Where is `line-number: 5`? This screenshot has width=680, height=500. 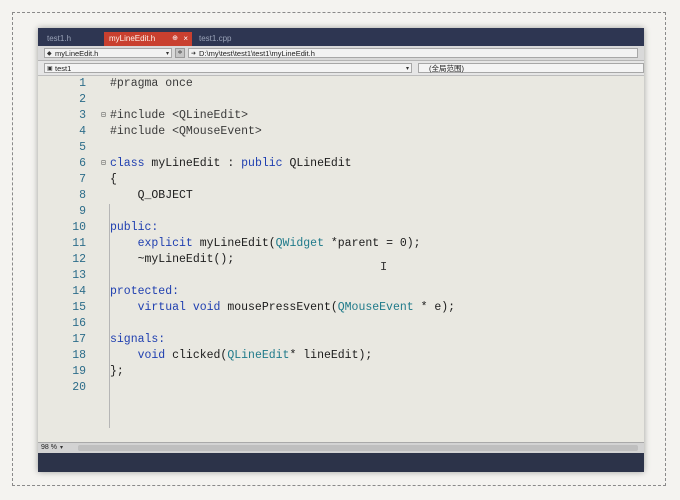 line-number: 5 is located at coordinates (82, 147).